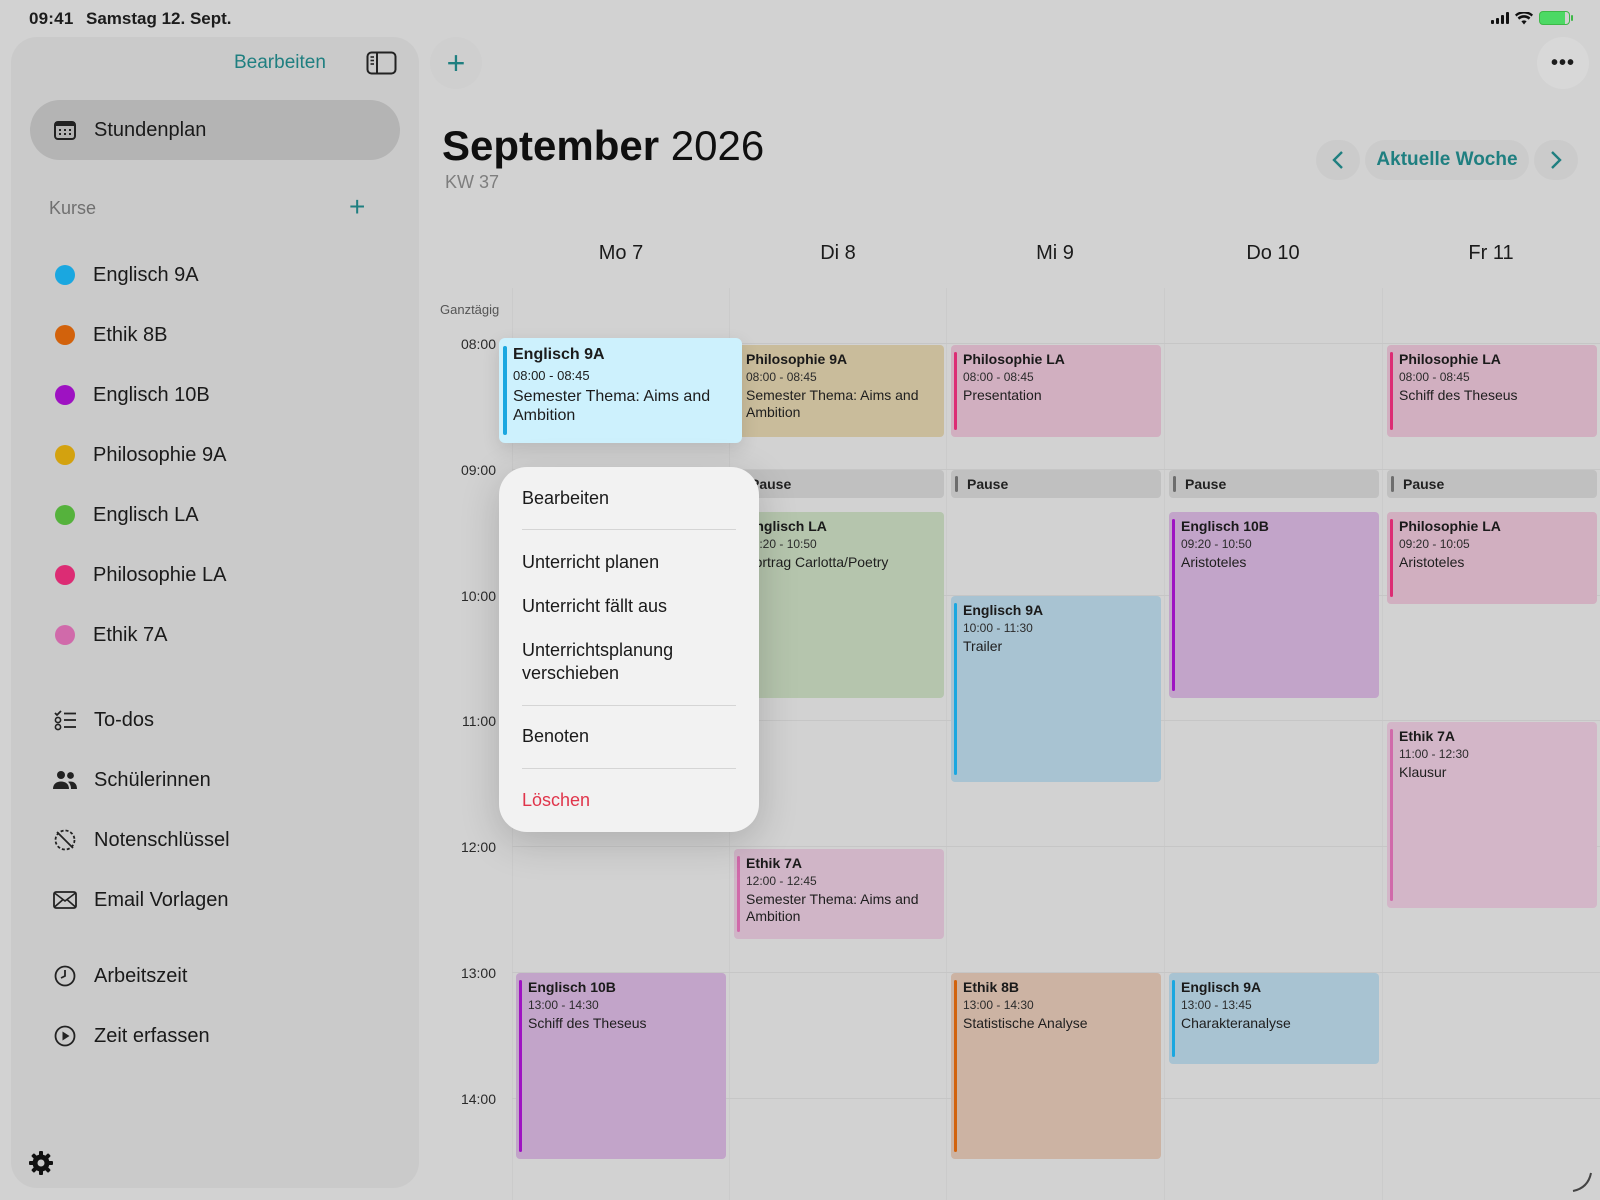 The height and width of the screenshot is (1200, 1600). Describe the element at coordinates (838, 253) in the screenshot. I see `day-header-tue: Di 8` at that location.